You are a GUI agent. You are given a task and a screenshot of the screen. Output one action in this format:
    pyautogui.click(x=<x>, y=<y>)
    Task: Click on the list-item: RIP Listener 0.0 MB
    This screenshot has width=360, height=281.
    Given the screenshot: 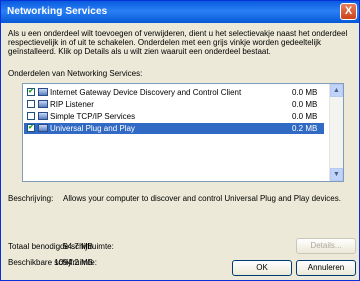 What is the action you would take?
    pyautogui.click(x=174, y=104)
    